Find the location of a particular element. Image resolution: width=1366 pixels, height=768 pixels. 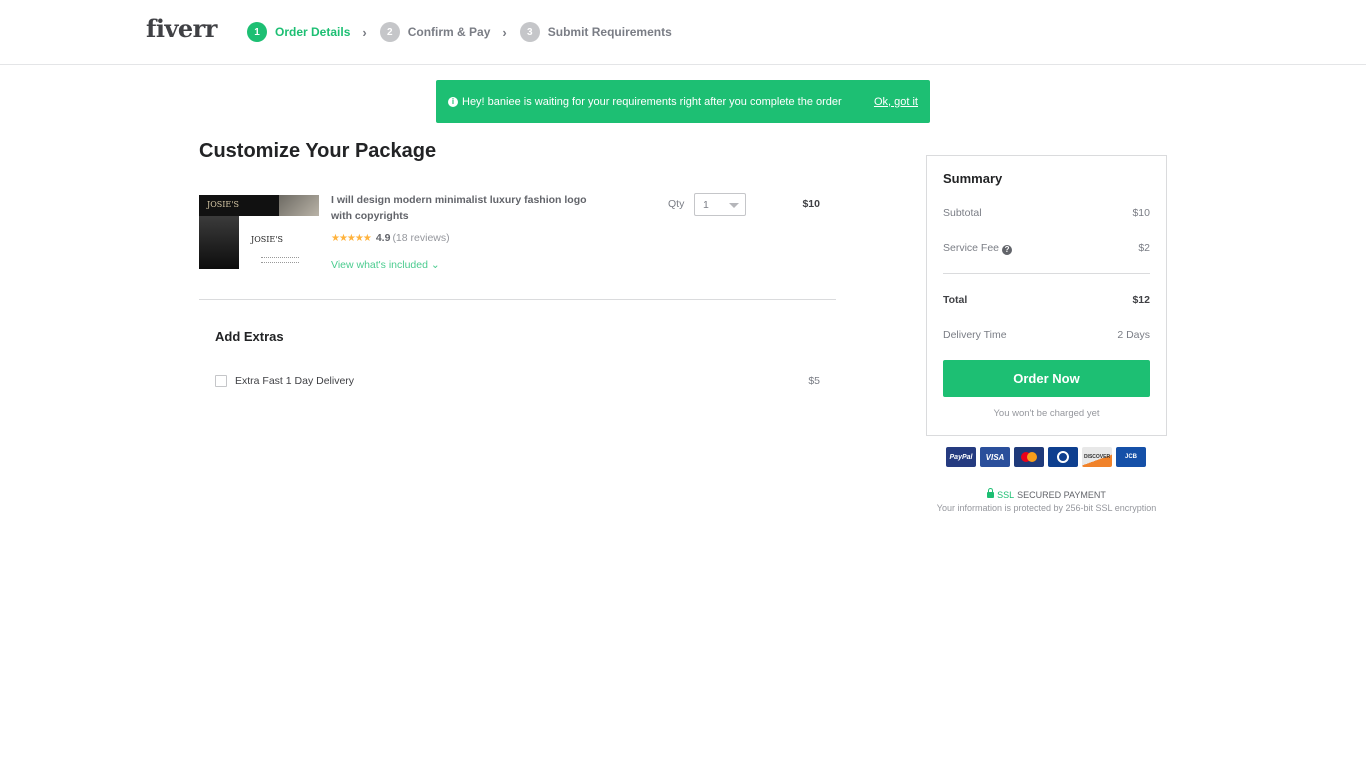

step-confirm-pay: 2 Confirm & Pay is located at coordinates (435, 32).